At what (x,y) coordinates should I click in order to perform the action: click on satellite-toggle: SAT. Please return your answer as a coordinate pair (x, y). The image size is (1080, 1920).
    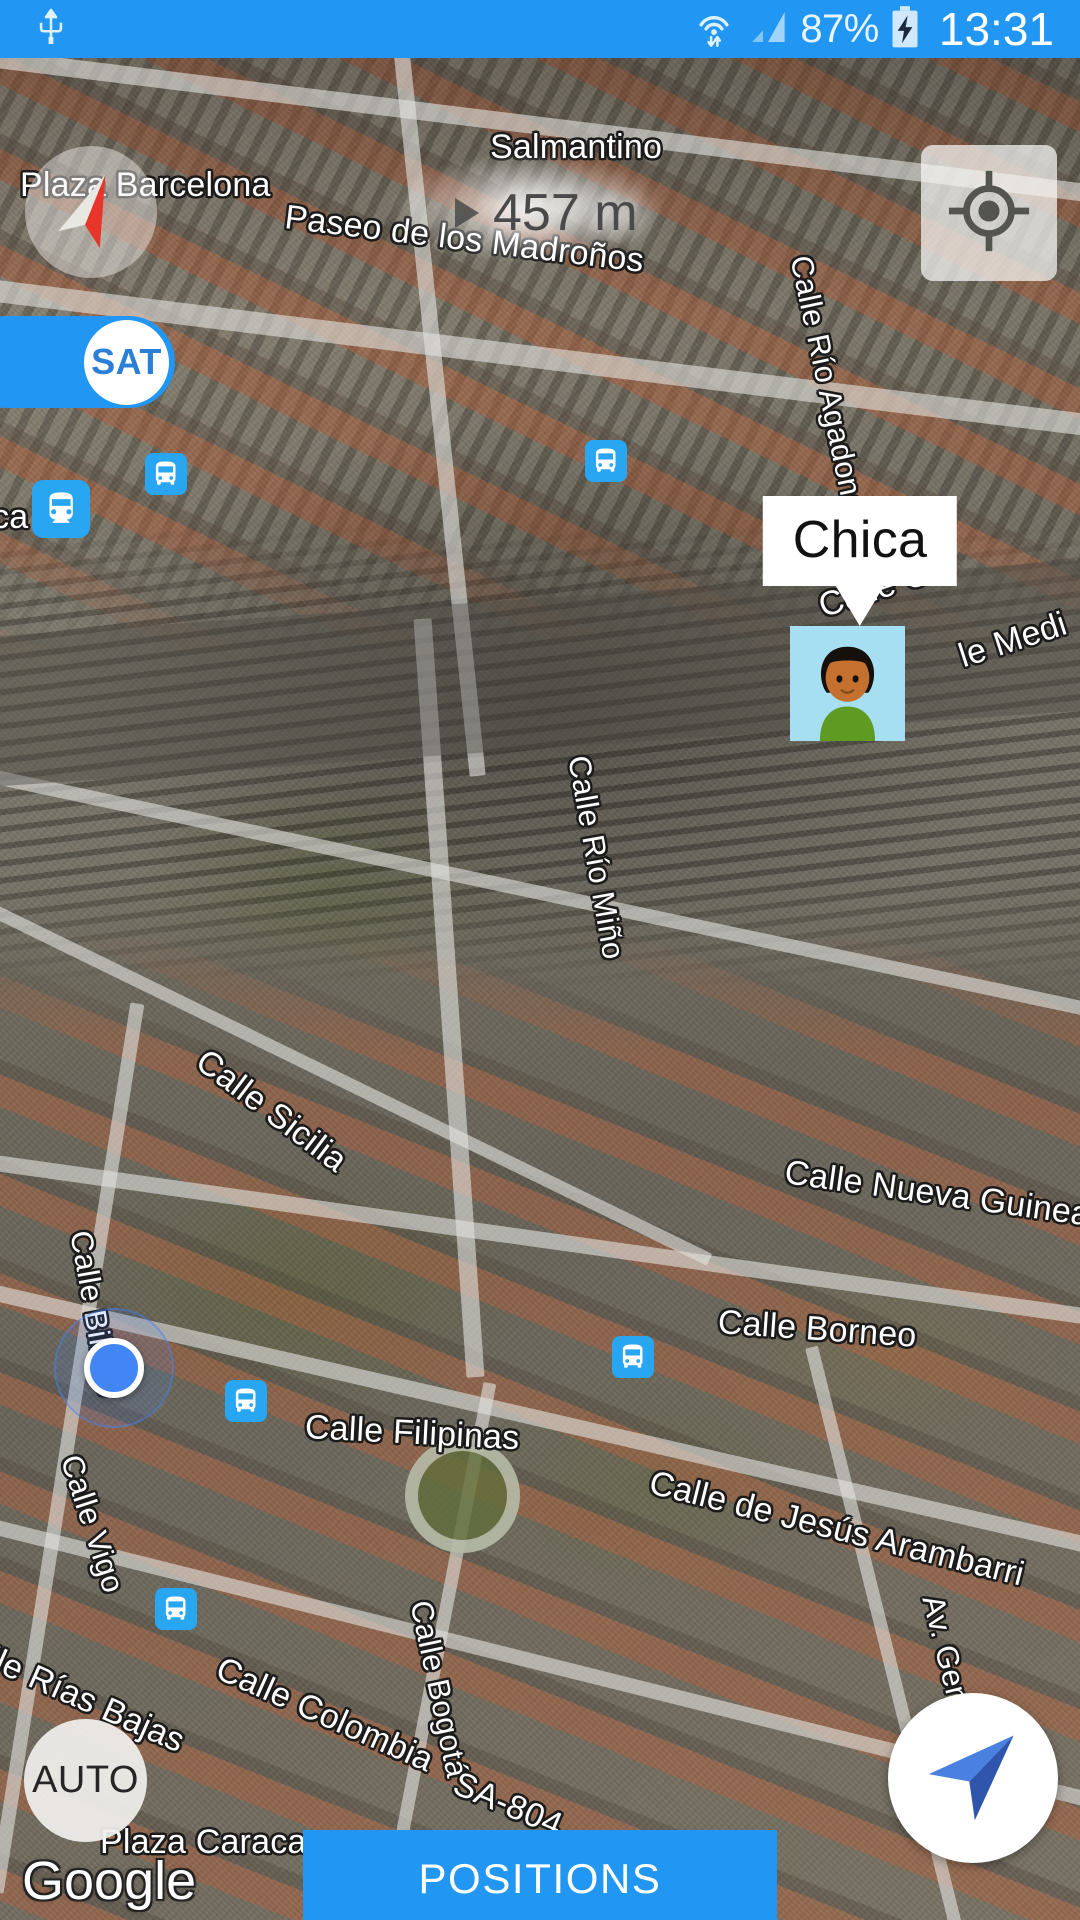
    Looking at the image, I should click on (87, 362).